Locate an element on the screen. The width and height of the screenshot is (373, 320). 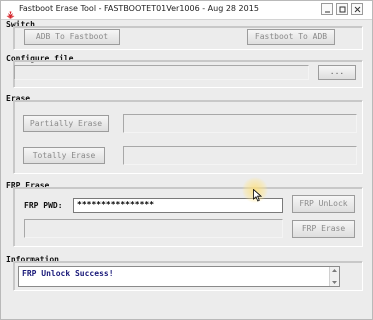
frp-erase-button: FRP Erase is located at coordinates (323, 229).